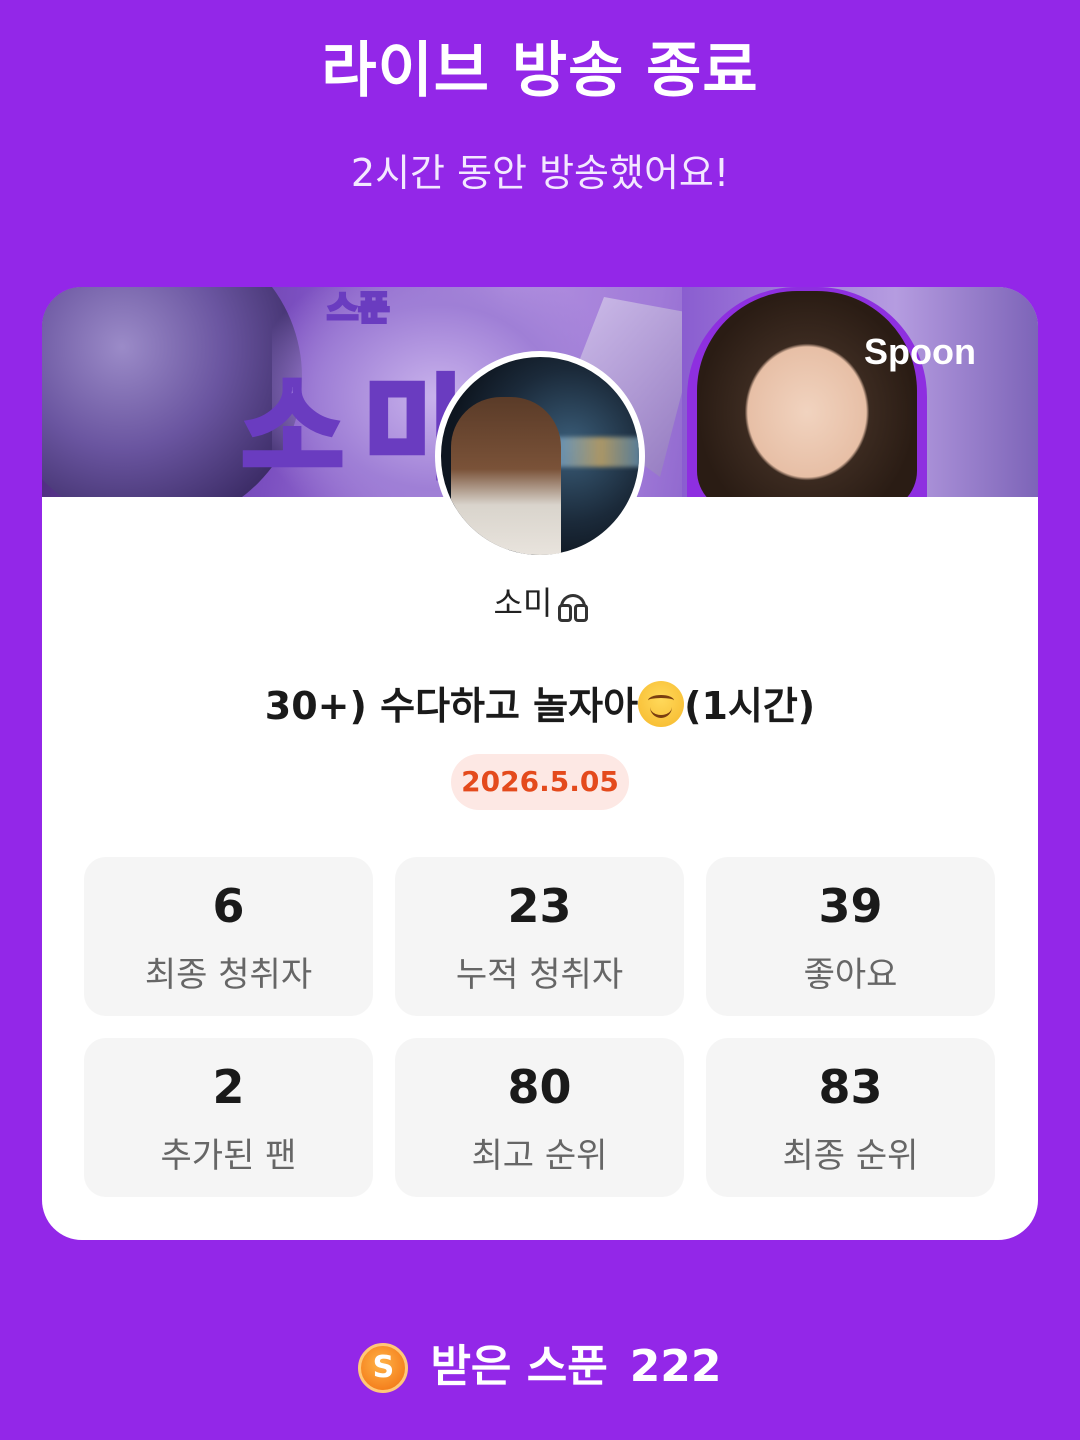 The image size is (1080, 1440). What do you see at coordinates (573, 608) in the screenshot?
I see `headphone-icon` at bounding box center [573, 608].